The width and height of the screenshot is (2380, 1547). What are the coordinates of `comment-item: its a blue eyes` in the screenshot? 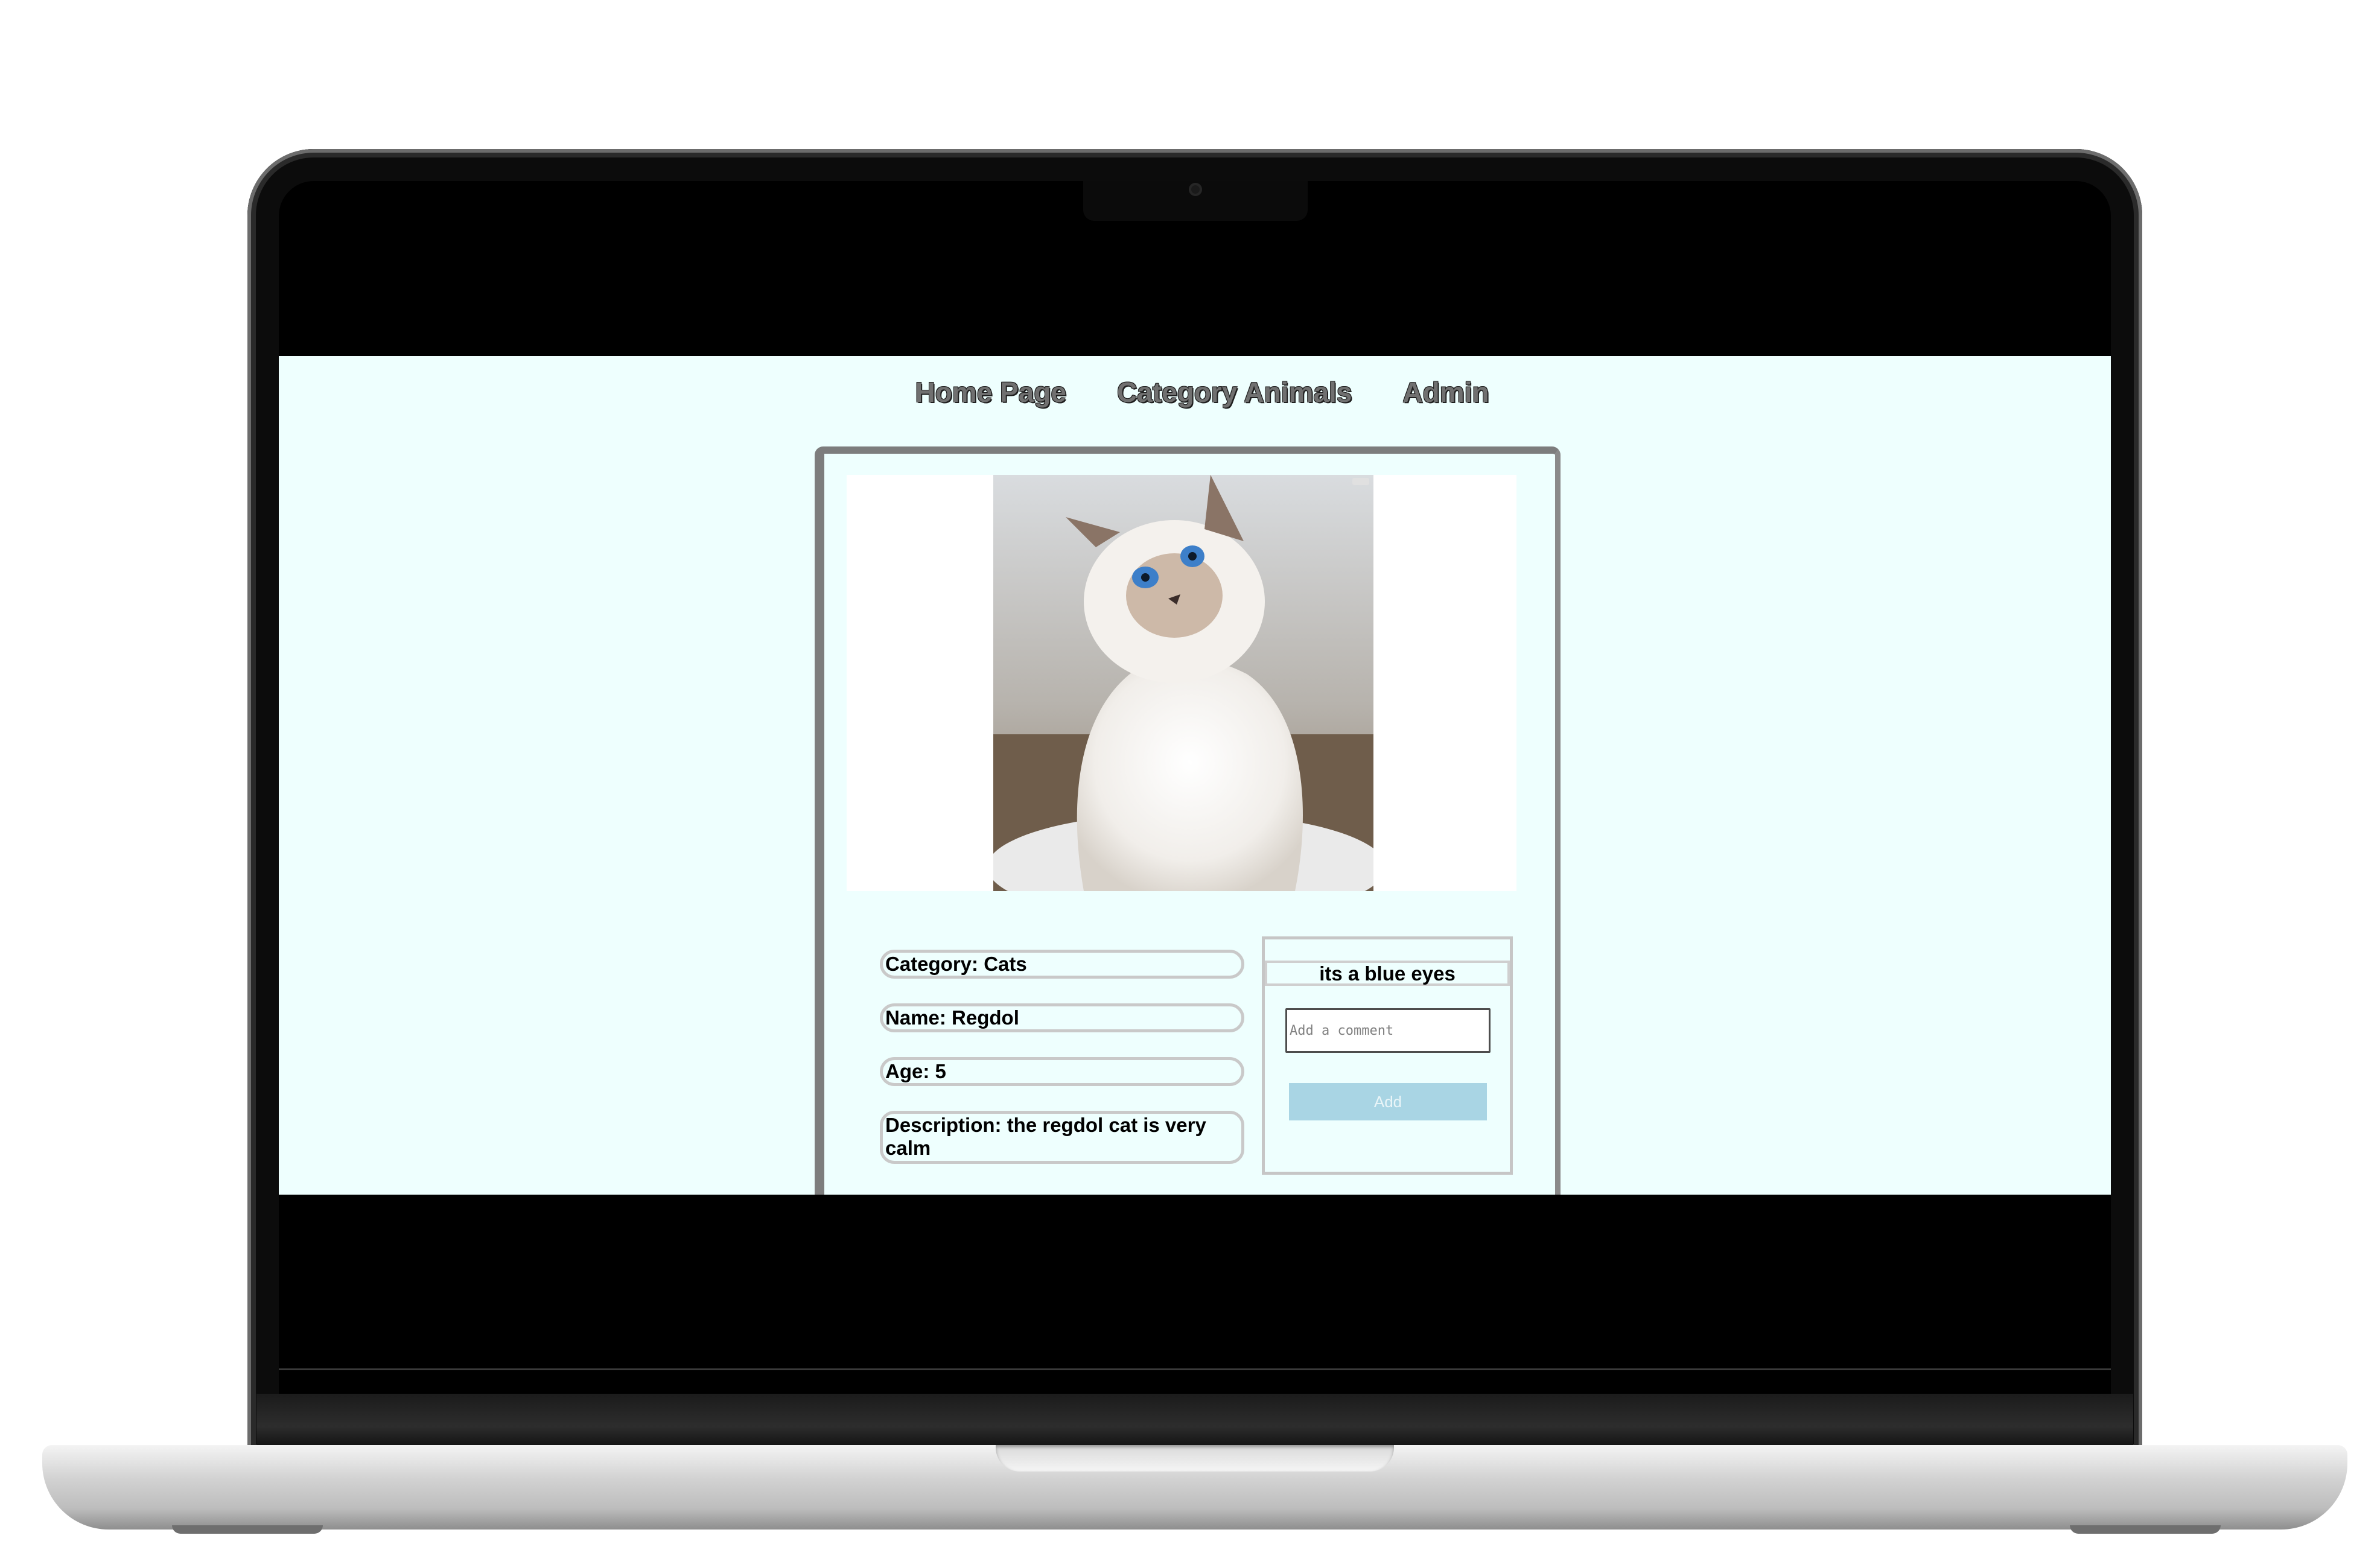 It's located at (1387, 974).